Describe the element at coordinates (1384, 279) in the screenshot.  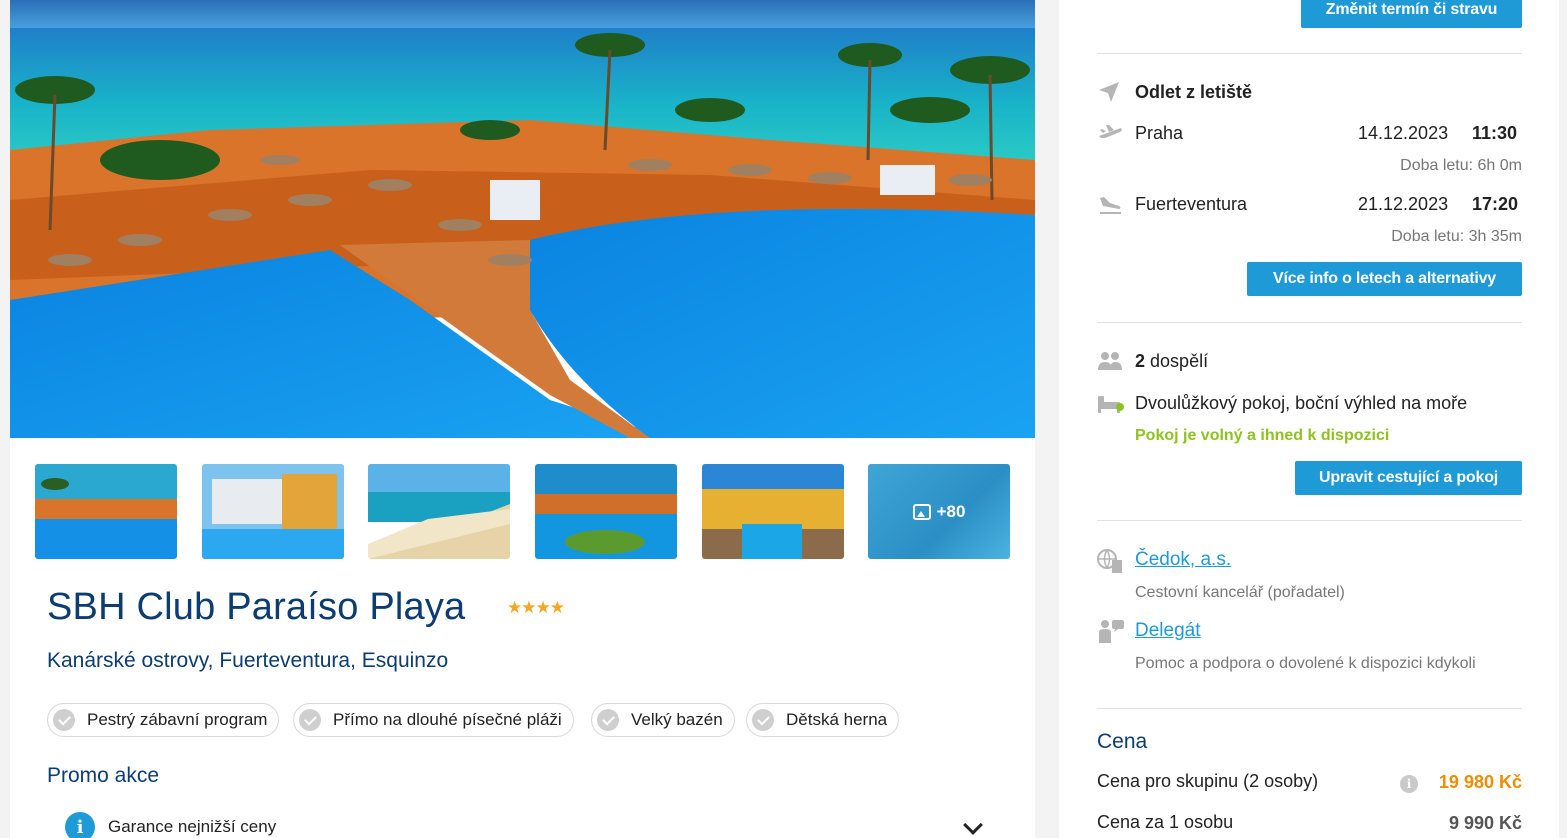
I see `more-flight-info-button: Více info o letech a alternativy` at that location.